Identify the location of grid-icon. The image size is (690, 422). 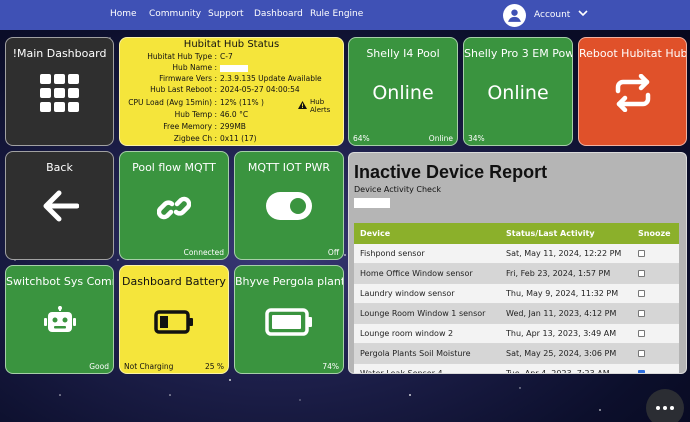
(59, 95).